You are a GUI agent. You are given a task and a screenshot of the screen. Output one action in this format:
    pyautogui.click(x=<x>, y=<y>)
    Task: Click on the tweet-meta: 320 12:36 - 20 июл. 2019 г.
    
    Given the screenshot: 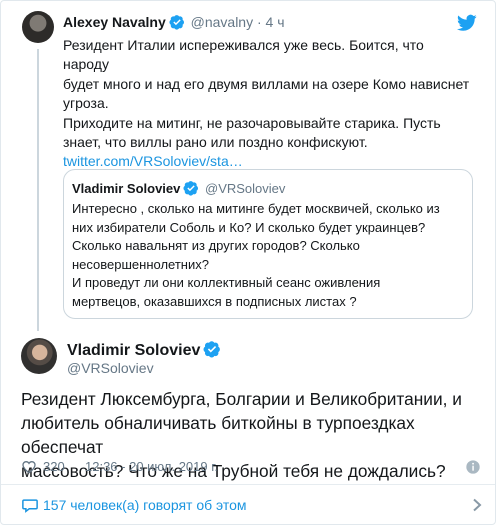 What is the action you would take?
    pyautogui.click(x=251, y=467)
    